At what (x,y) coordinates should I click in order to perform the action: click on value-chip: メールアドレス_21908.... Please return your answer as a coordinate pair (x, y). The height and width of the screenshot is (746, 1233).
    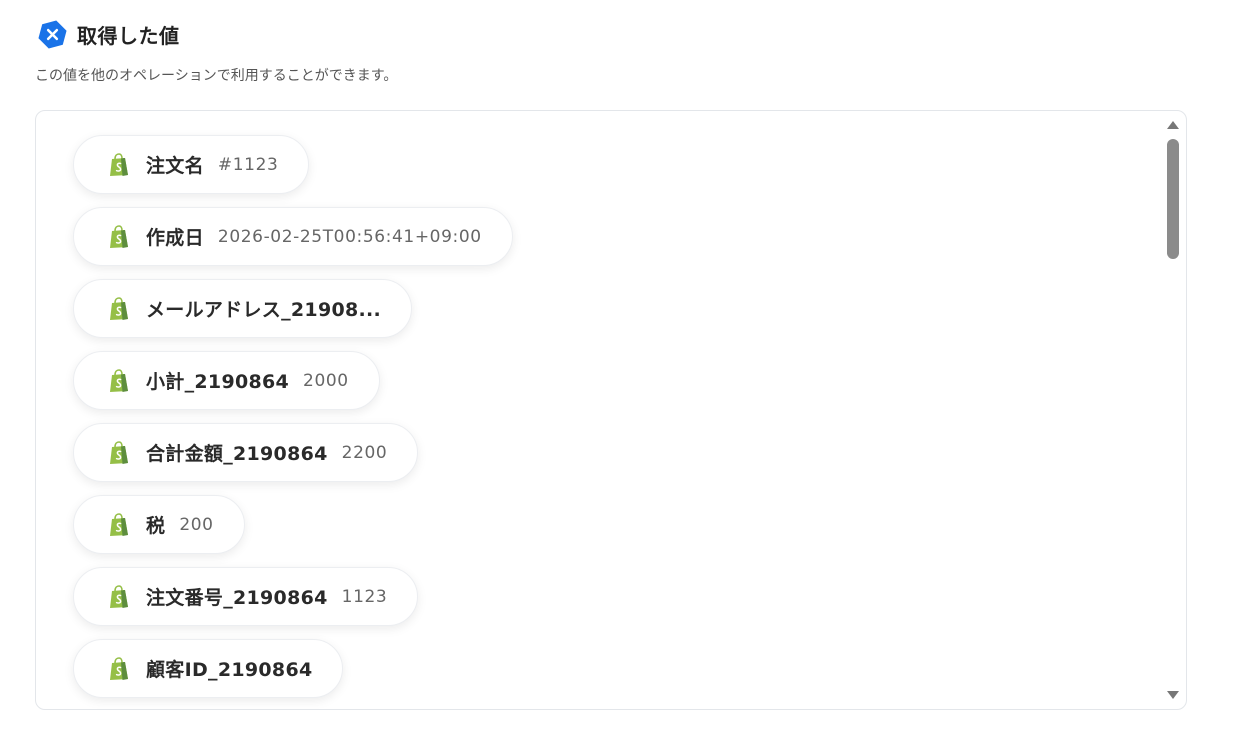
    Looking at the image, I should click on (243, 308).